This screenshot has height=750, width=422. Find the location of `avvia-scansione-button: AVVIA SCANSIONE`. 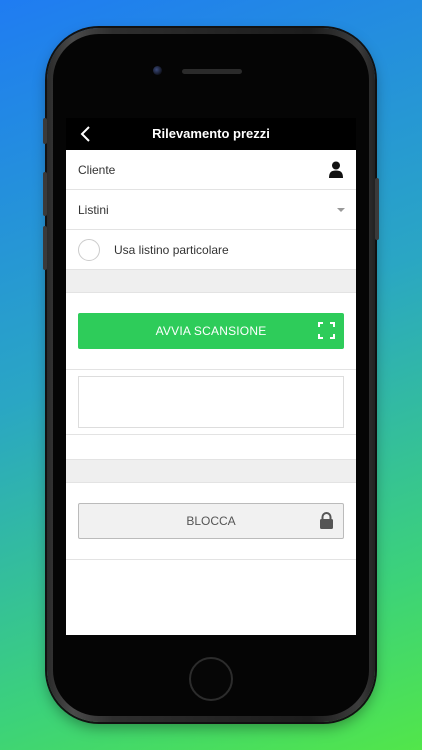

avvia-scansione-button: AVVIA SCANSIONE is located at coordinates (211, 331).